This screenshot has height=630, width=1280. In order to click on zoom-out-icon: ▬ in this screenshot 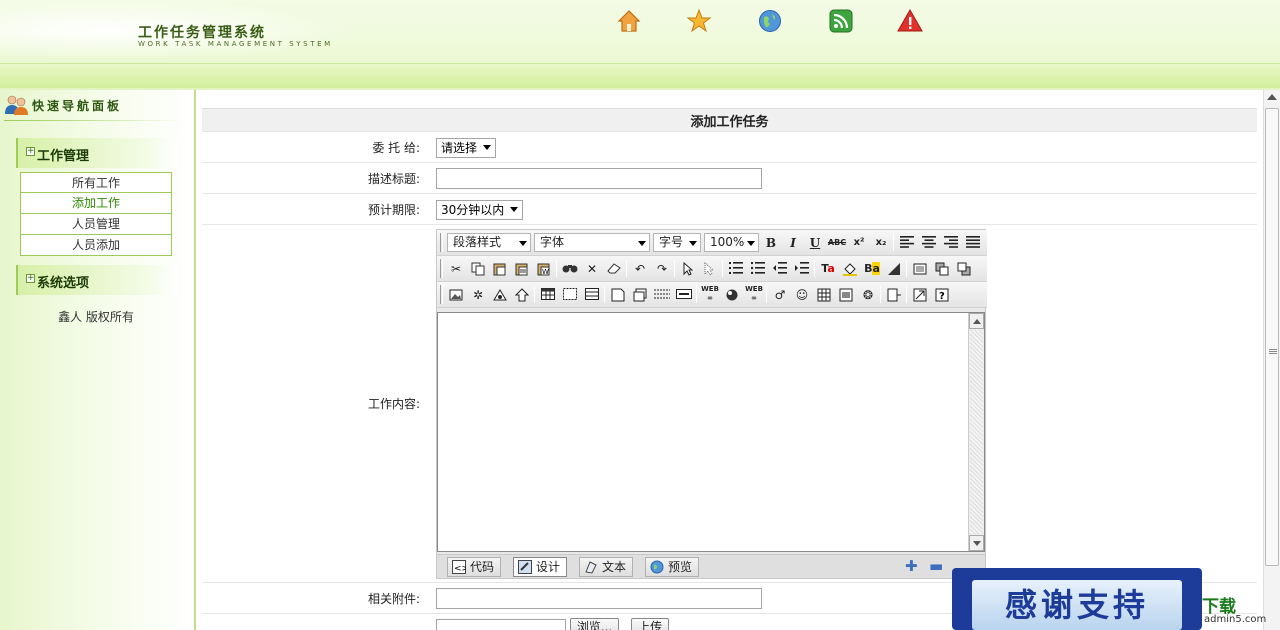, I will do `click(936, 565)`.